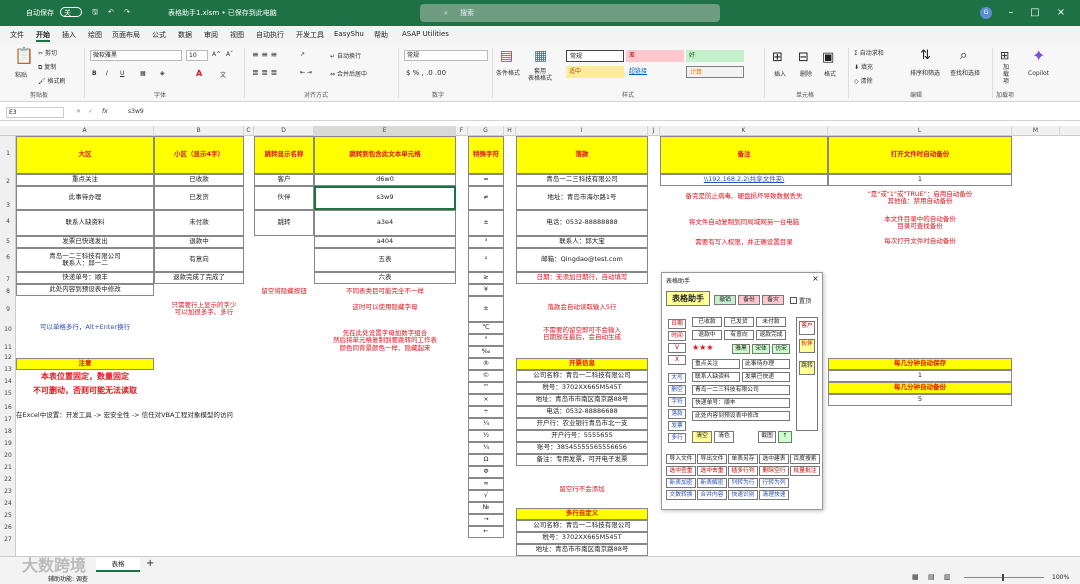 The width and height of the screenshot is (1080, 584). What do you see at coordinates (21, 74) in the screenshot?
I see `paste-label: 粘贴` at bounding box center [21, 74].